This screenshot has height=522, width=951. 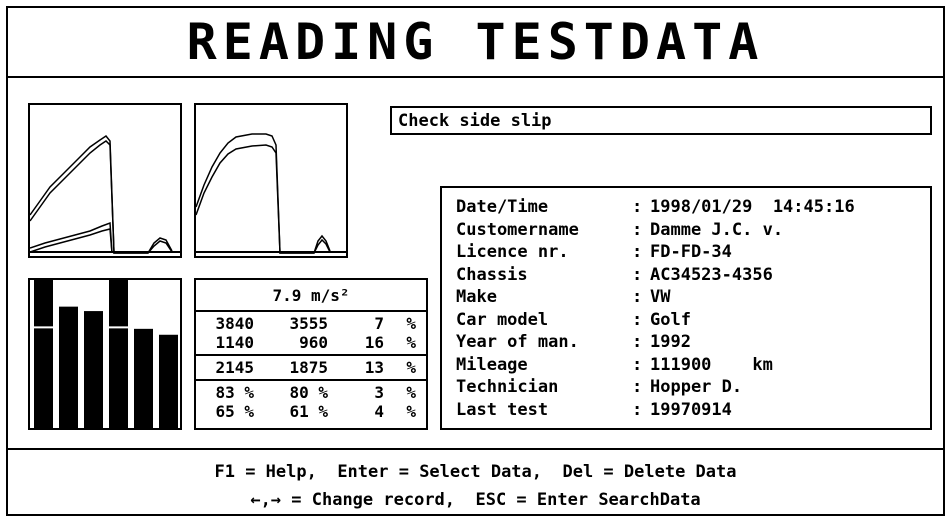 I want to click on value-cell: 61 %, so click(x=308, y=411).